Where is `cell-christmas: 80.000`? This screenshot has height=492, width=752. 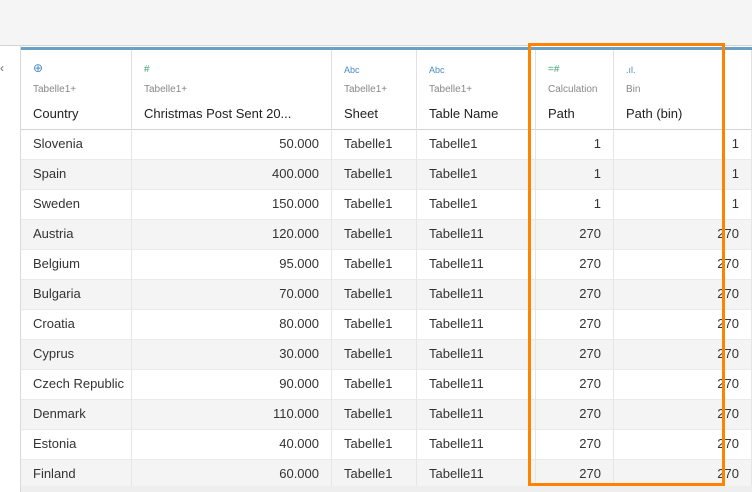 cell-christmas: 80.000 is located at coordinates (232, 325).